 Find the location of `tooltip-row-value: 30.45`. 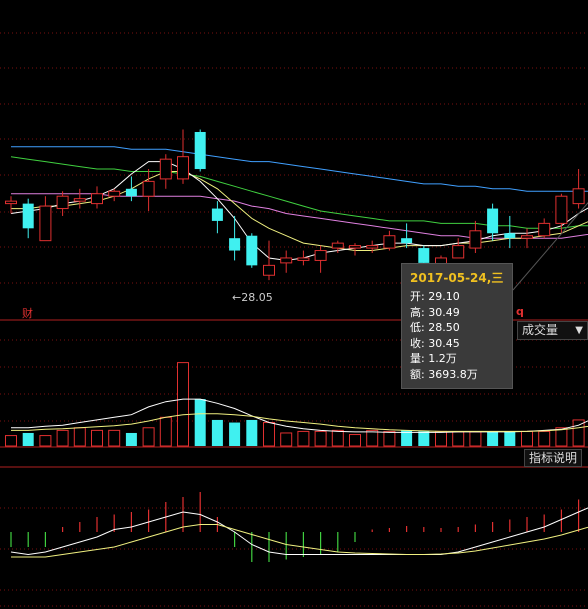

tooltip-row-value: 30.45 is located at coordinates (444, 343).